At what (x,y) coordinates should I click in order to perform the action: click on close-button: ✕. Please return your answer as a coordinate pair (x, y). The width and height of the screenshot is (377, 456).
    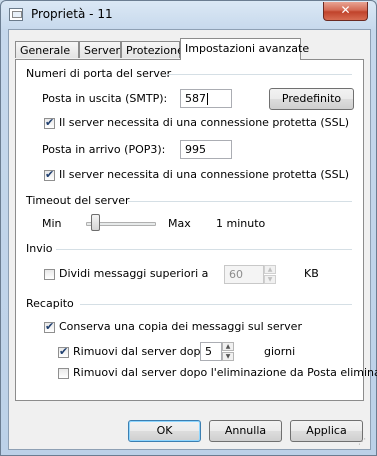
    Looking at the image, I should click on (345, 11).